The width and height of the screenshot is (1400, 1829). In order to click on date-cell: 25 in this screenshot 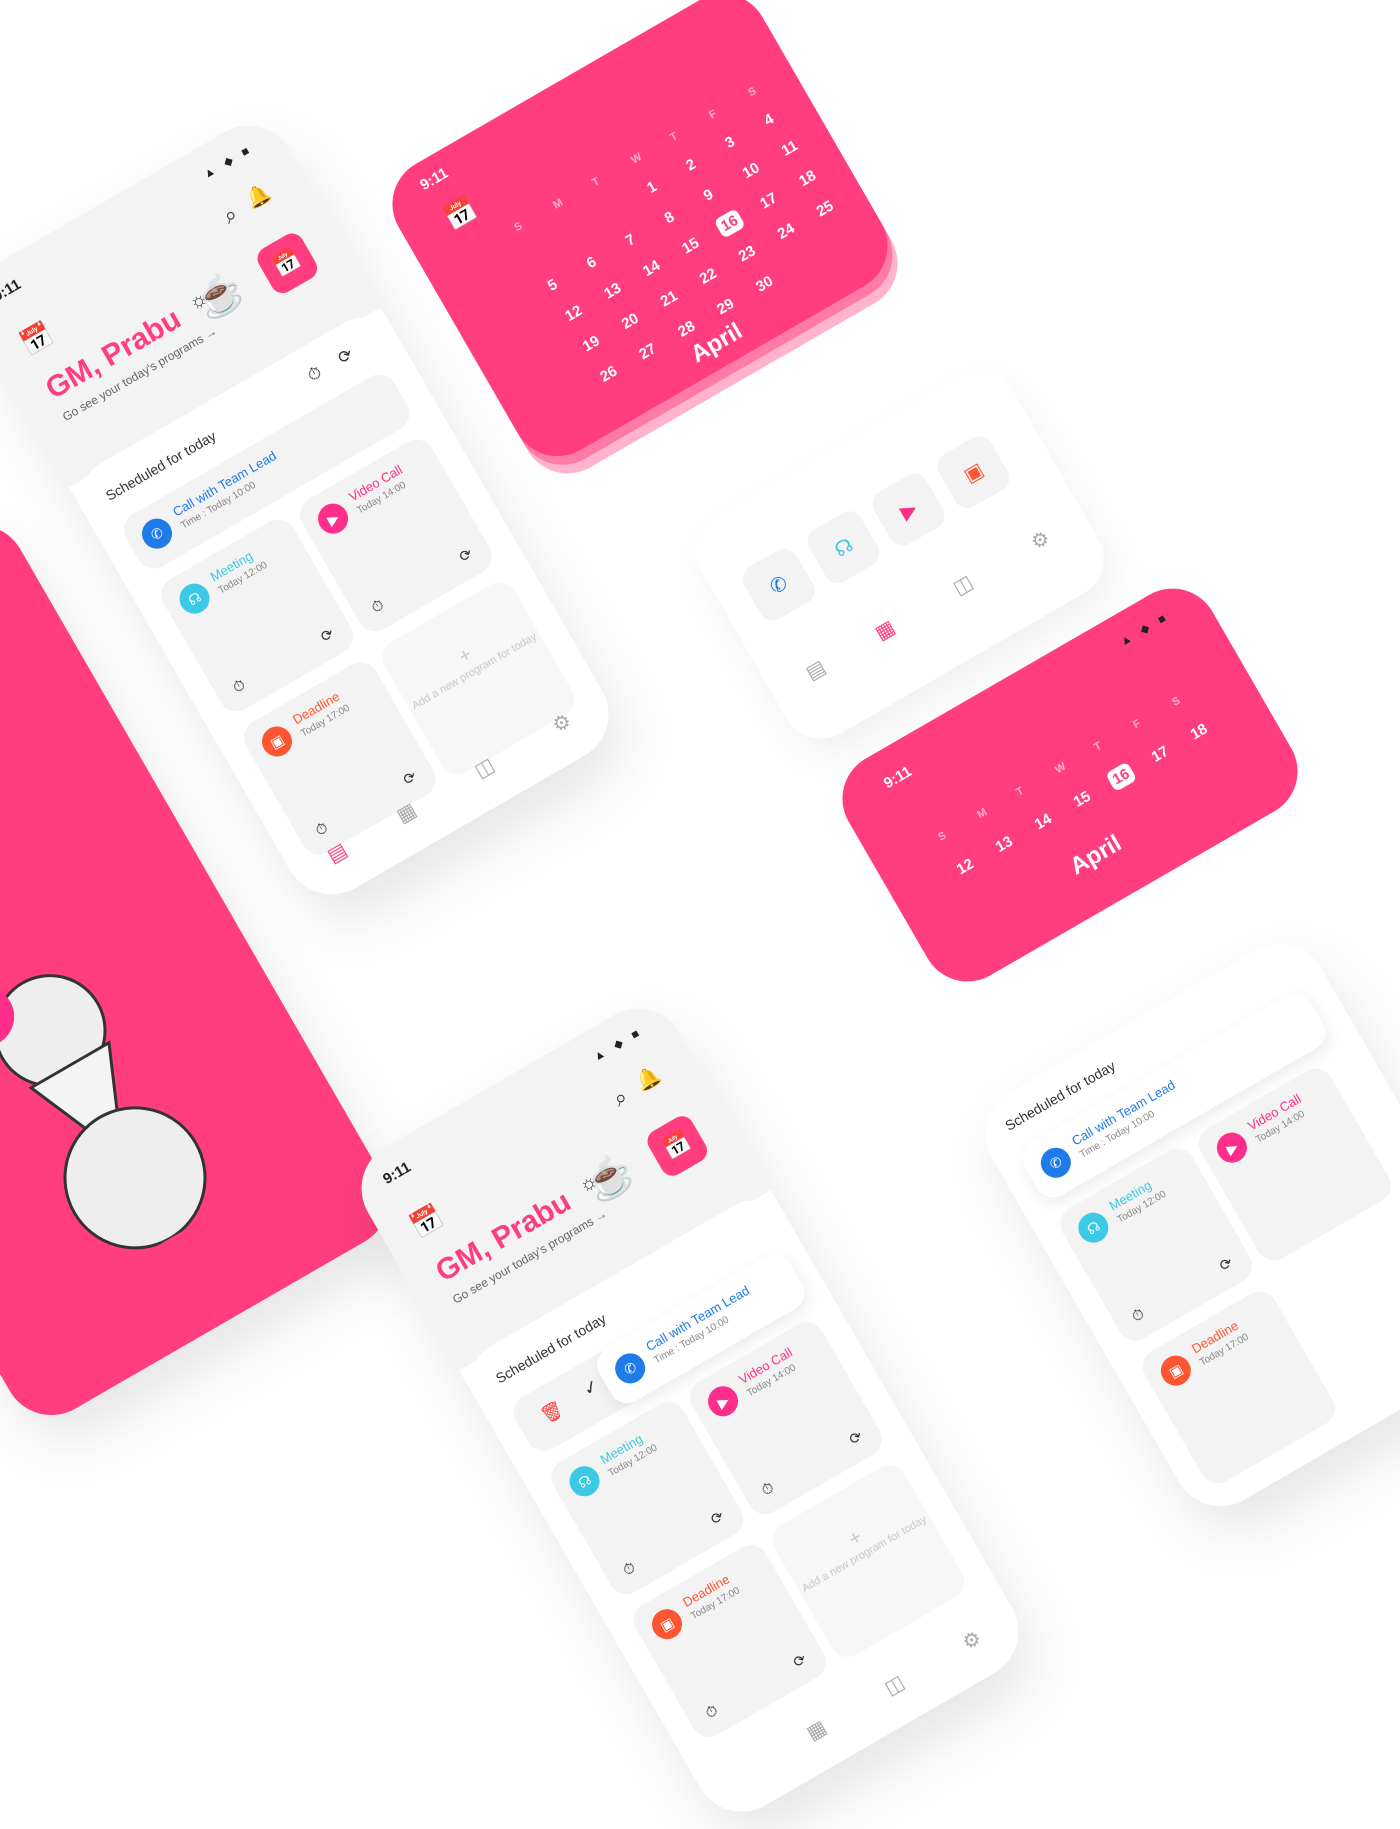, I will do `click(825, 208)`.